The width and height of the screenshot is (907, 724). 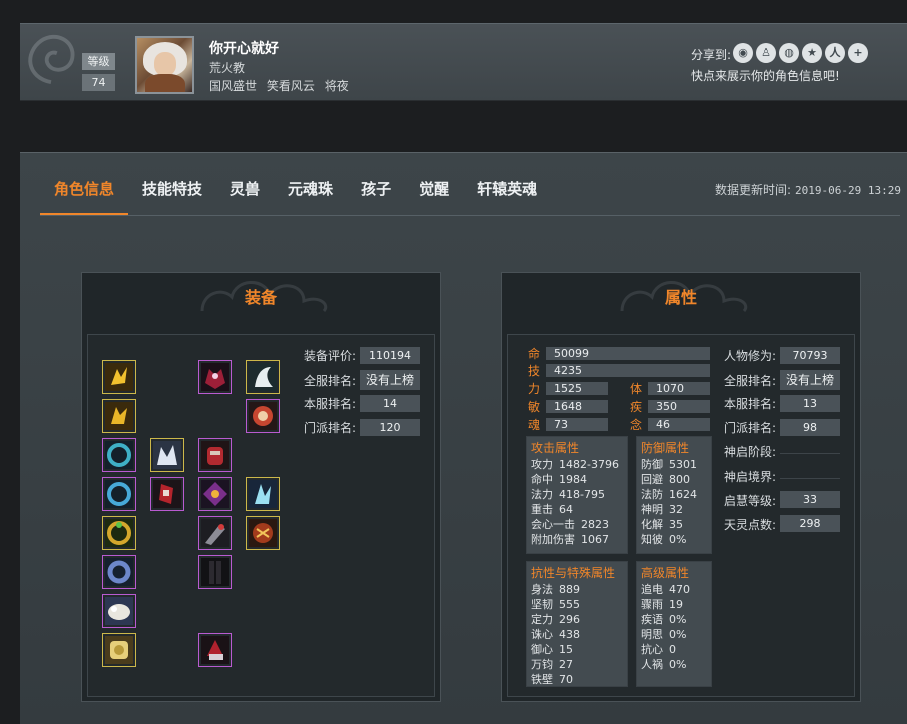 What do you see at coordinates (658, 649) in the screenshot?
I see `advanced-row: 抗心 0` at bounding box center [658, 649].